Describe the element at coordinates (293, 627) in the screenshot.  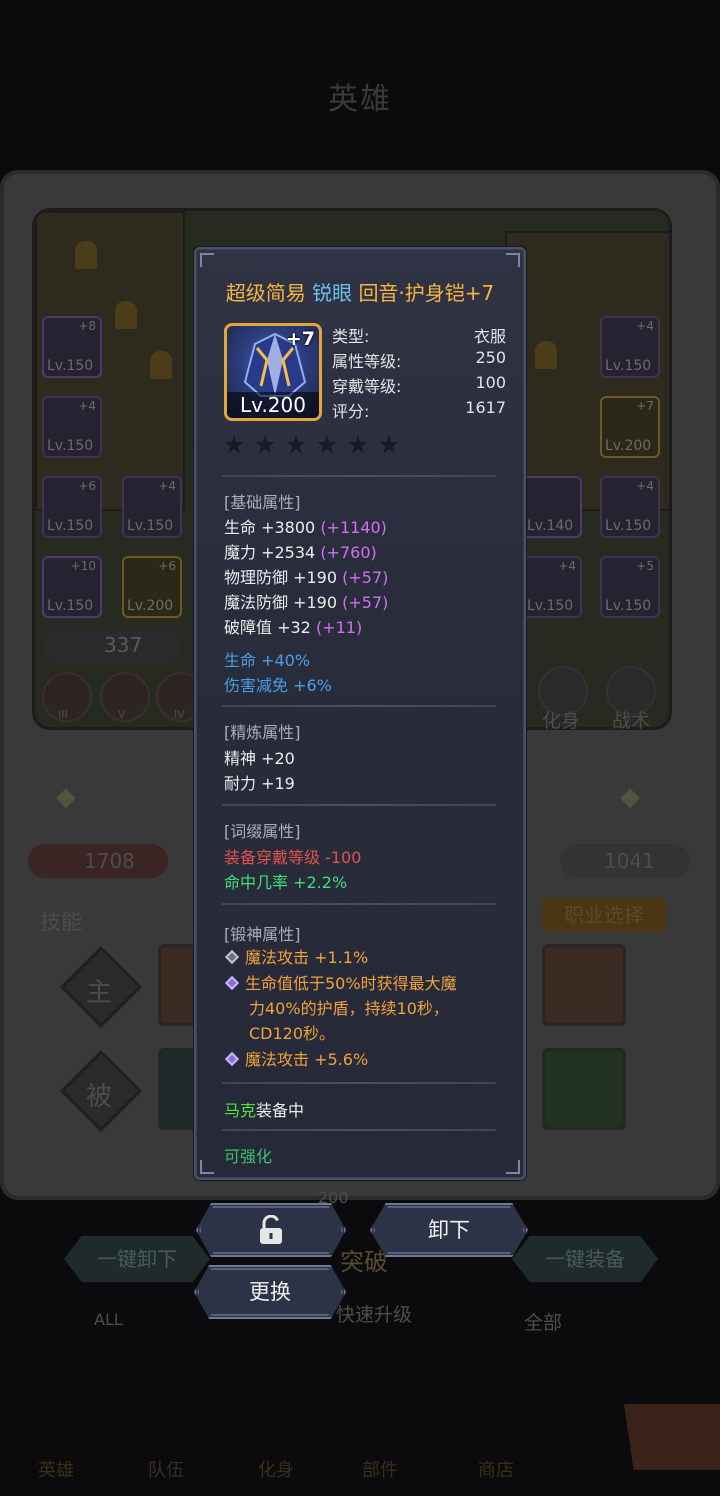
I see `basic-attr-break: 破障值 +32 (+11)` at that location.